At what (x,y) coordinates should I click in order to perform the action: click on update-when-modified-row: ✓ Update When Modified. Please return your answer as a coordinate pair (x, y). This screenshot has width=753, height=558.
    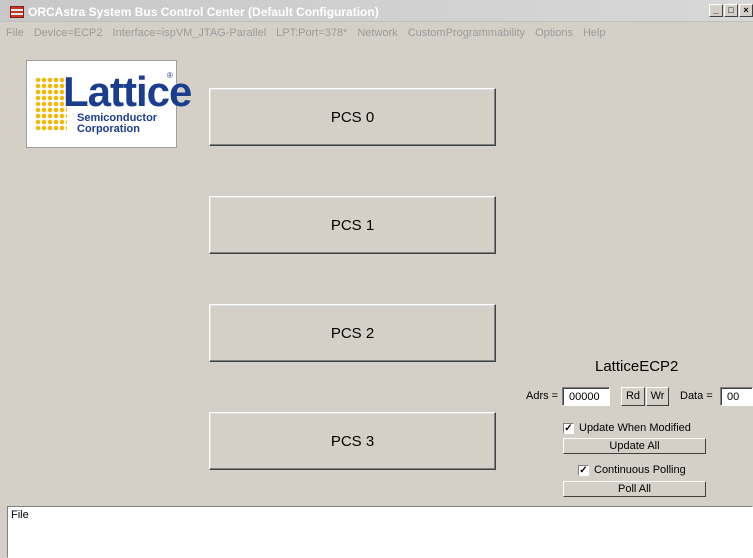
    Looking at the image, I should click on (627, 428).